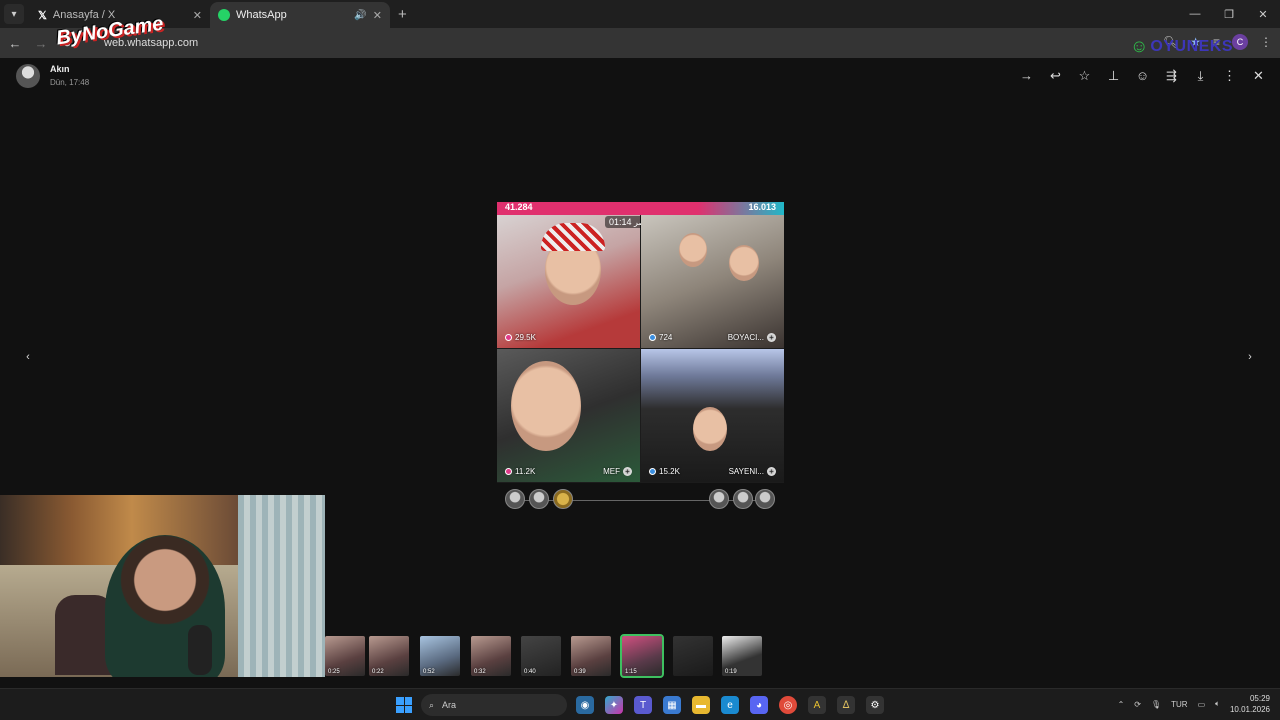  I want to click on reply-icon: ↩, so click(1055, 76).